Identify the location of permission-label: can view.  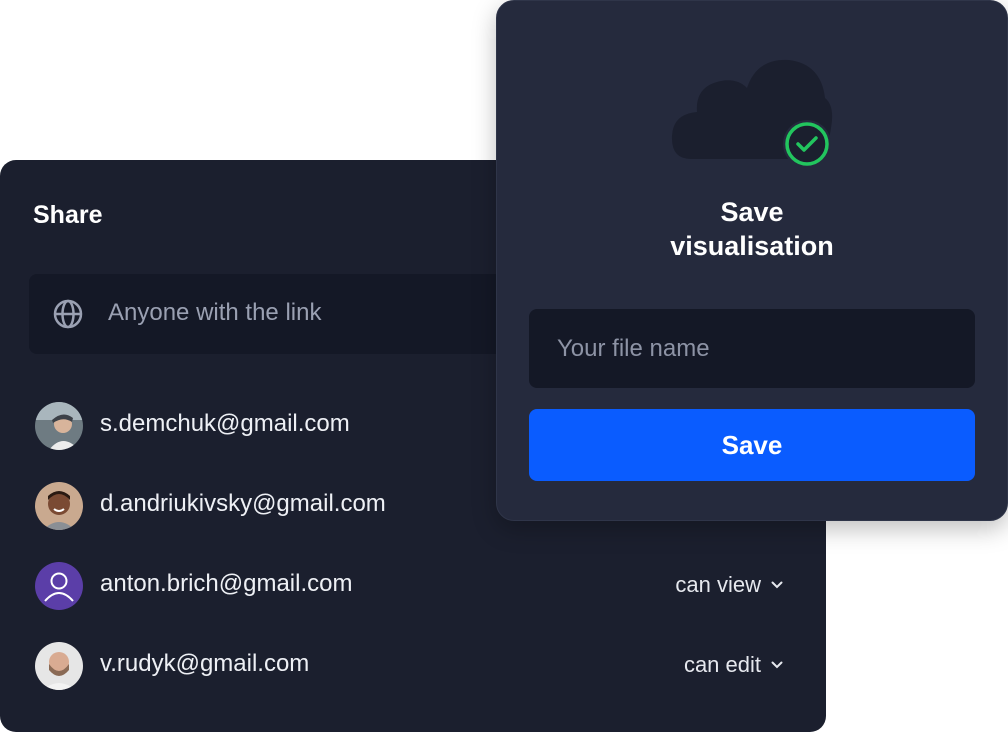
(718, 584).